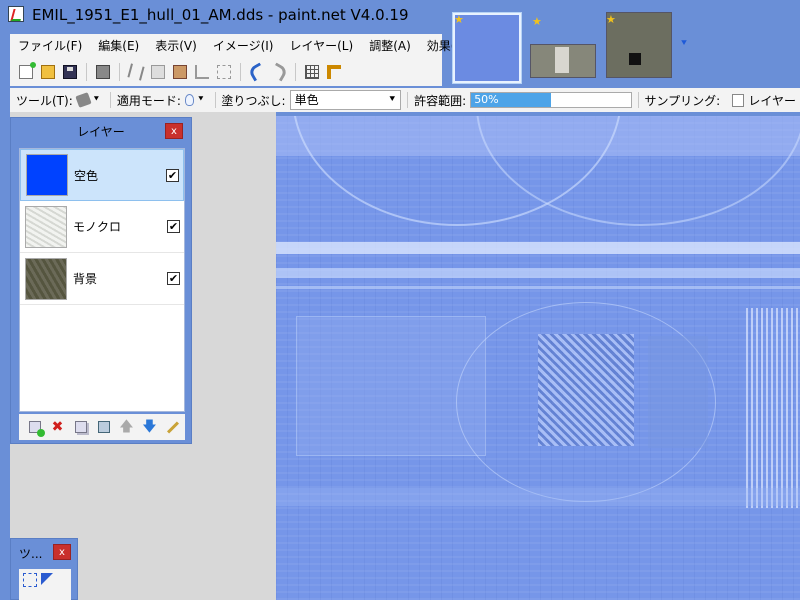 This screenshot has width=800, height=600. I want to click on add-layer-icon, so click(36, 429).